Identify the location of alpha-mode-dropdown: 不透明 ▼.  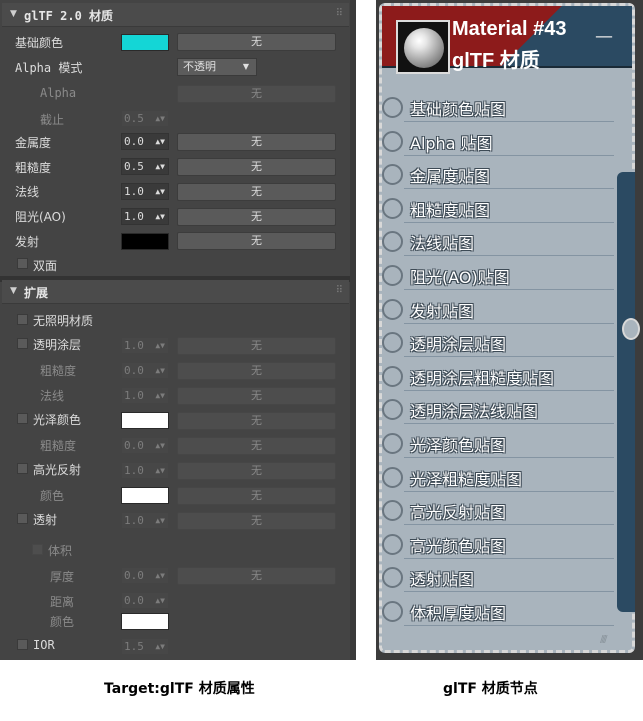
(217, 67).